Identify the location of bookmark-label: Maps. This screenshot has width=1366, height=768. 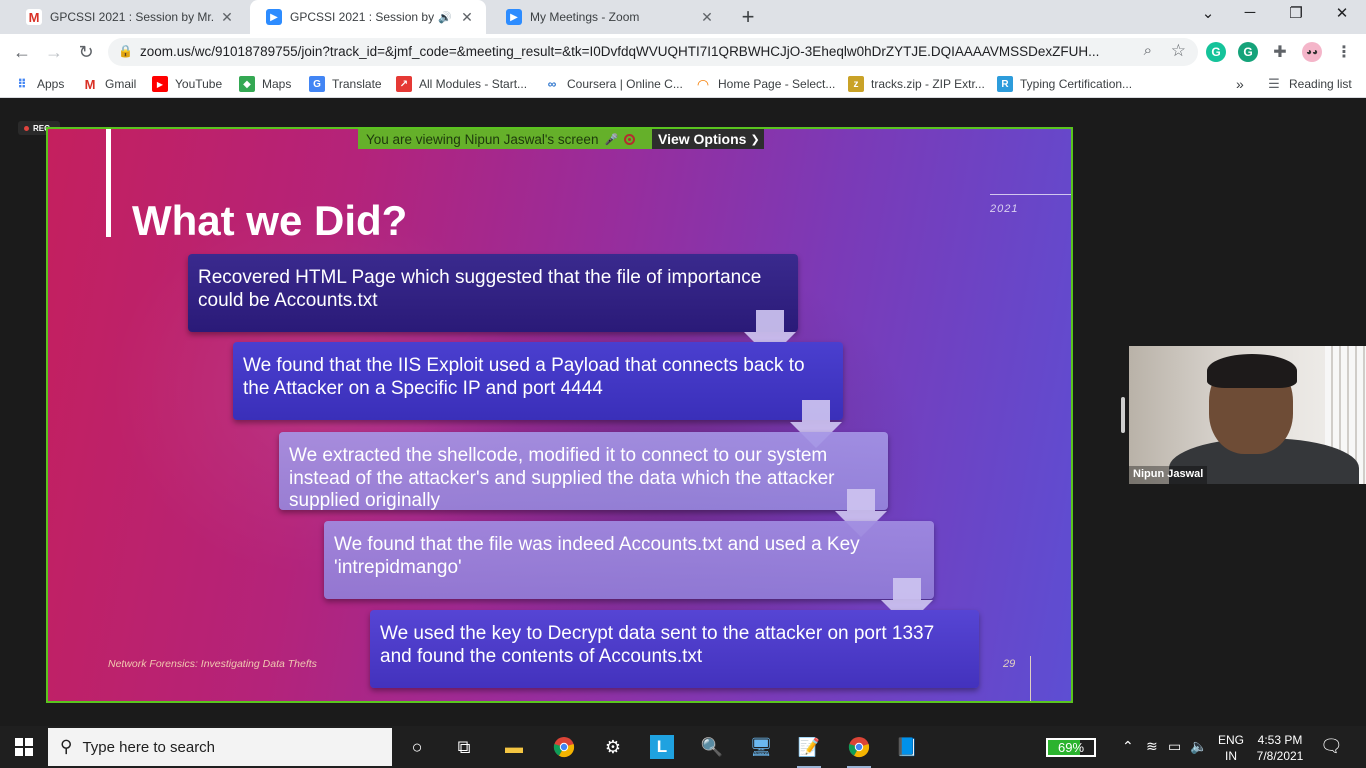
(277, 84).